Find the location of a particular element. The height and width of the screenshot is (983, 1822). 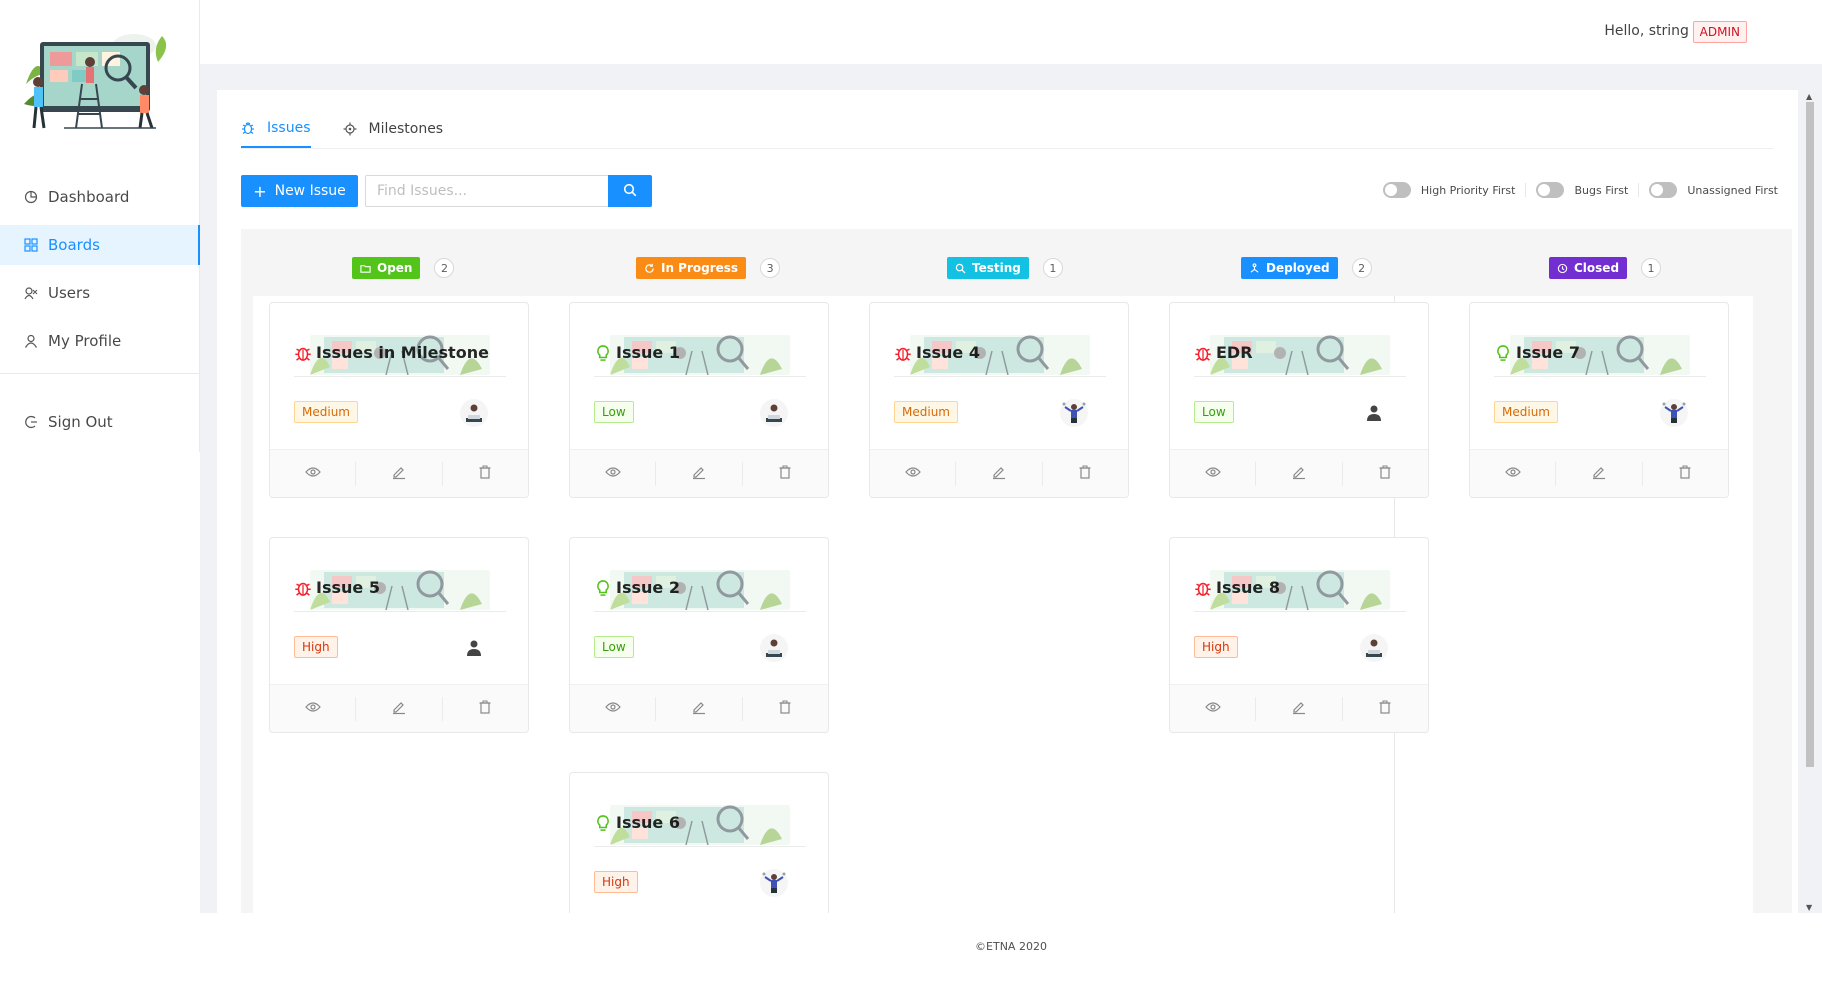

issue-card: Issue 6 High is located at coordinates (699, 842).